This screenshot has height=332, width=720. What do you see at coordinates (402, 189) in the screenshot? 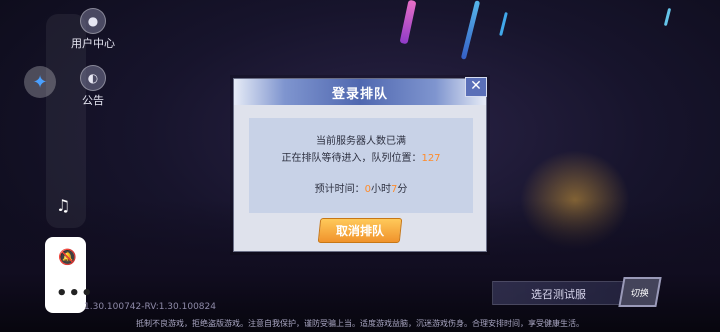
I see `minutes-unit: 分` at bounding box center [402, 189].